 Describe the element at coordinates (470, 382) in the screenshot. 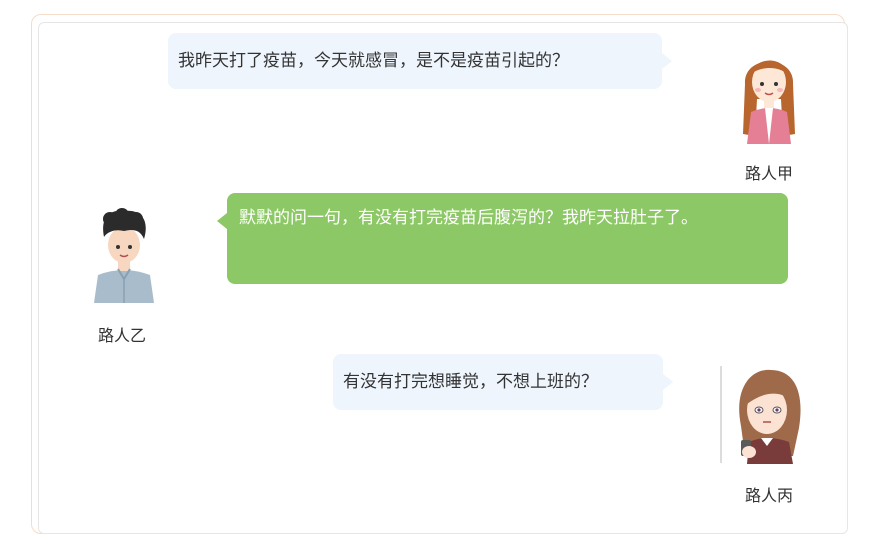

I see `message-text-3: 有没有打完想睡觉，不想上班的？` at that location.